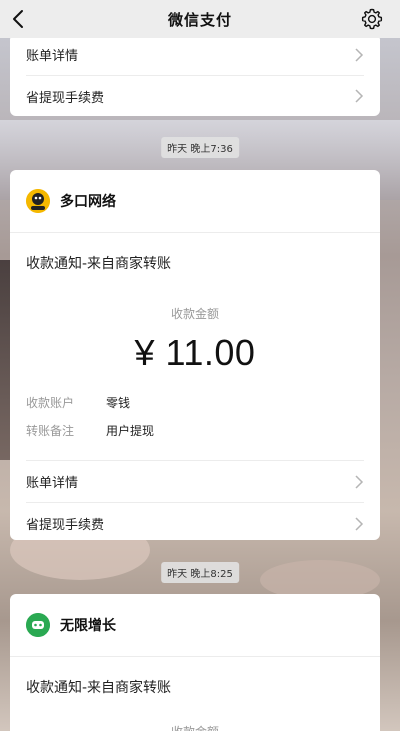  I want to click on merchant-header: 无限增长, so click(195, 625).